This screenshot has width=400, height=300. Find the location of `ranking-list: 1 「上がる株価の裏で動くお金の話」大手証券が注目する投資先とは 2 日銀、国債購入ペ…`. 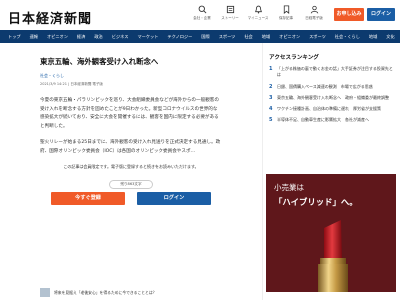

ranking-list: 1 「上がる株価の裏で動くお金の話」大手証券が注目する投資先とは 2 日銀、国債購入ペ… is located at coordinates (331, 95).